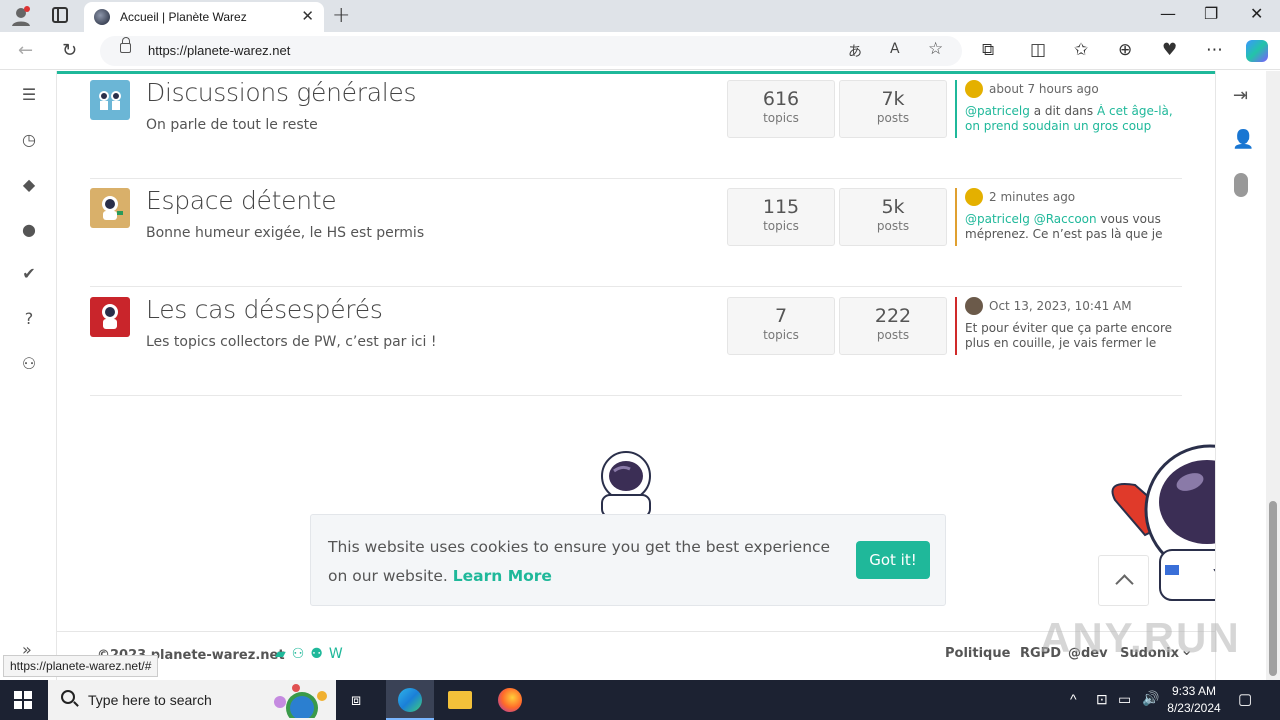  What do you see at coordinates (23, 700) in the screenshot?
I see `windows-start-icon` at bounding box center [23, 700].